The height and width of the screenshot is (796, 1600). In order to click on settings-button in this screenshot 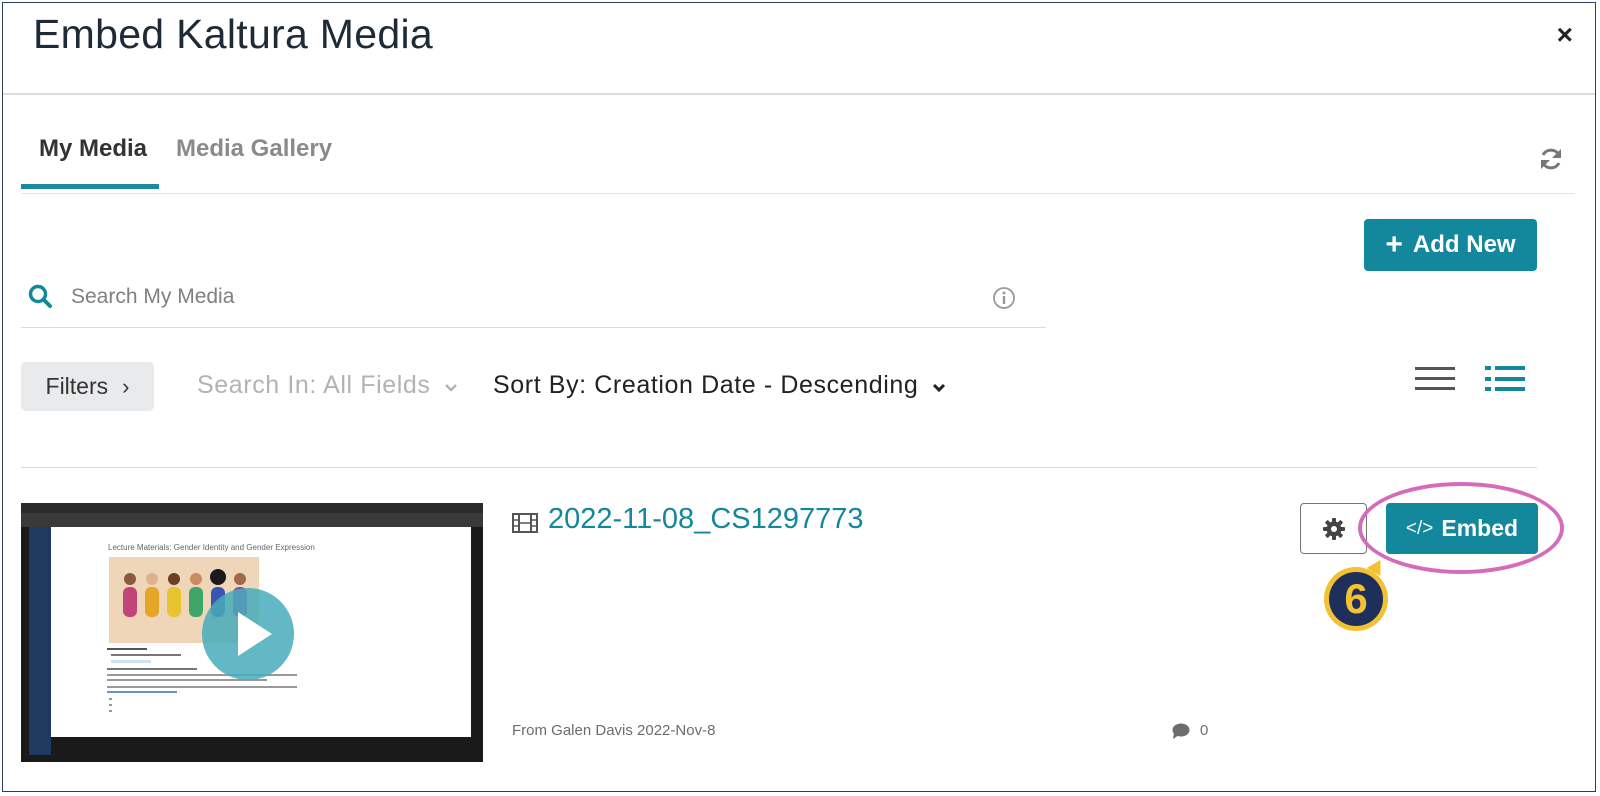, I will do `click(1333, 528)`.